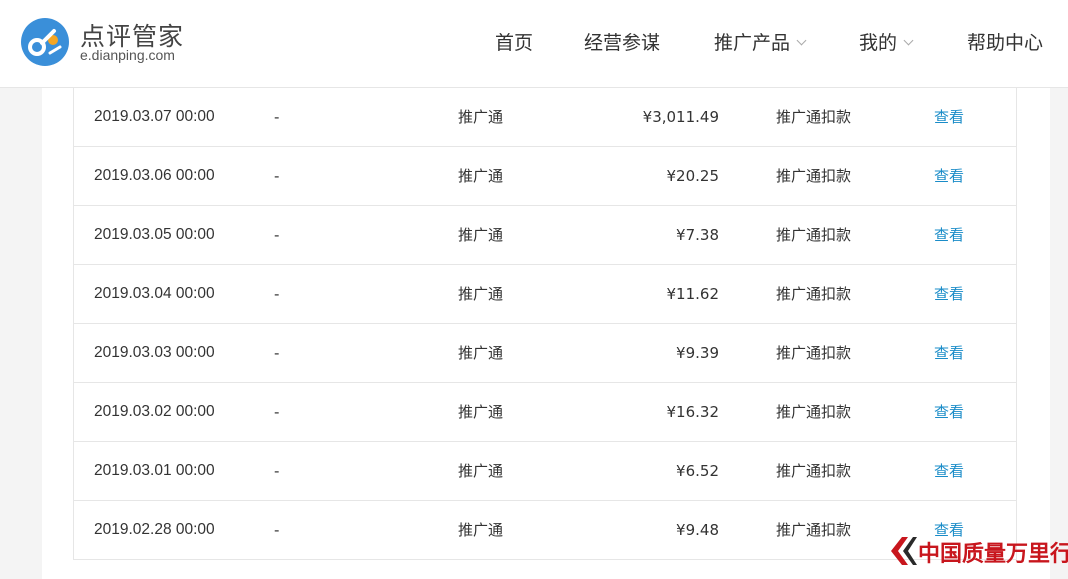  What do you see at coordinates (878, 43) in the screenshot?
I see `nav-label: 我的` at bounding box center [878, 43].